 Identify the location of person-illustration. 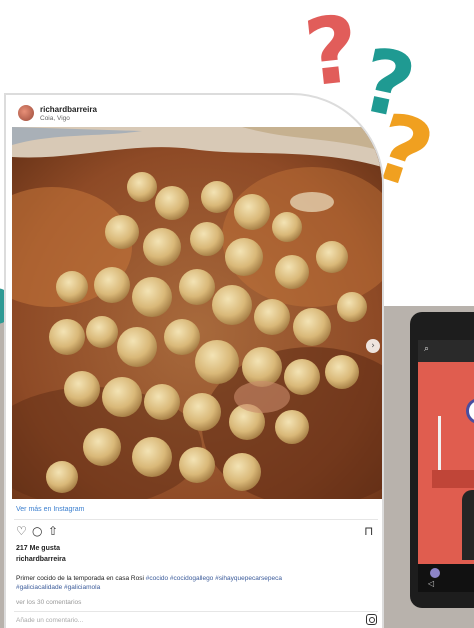
(468, 525).